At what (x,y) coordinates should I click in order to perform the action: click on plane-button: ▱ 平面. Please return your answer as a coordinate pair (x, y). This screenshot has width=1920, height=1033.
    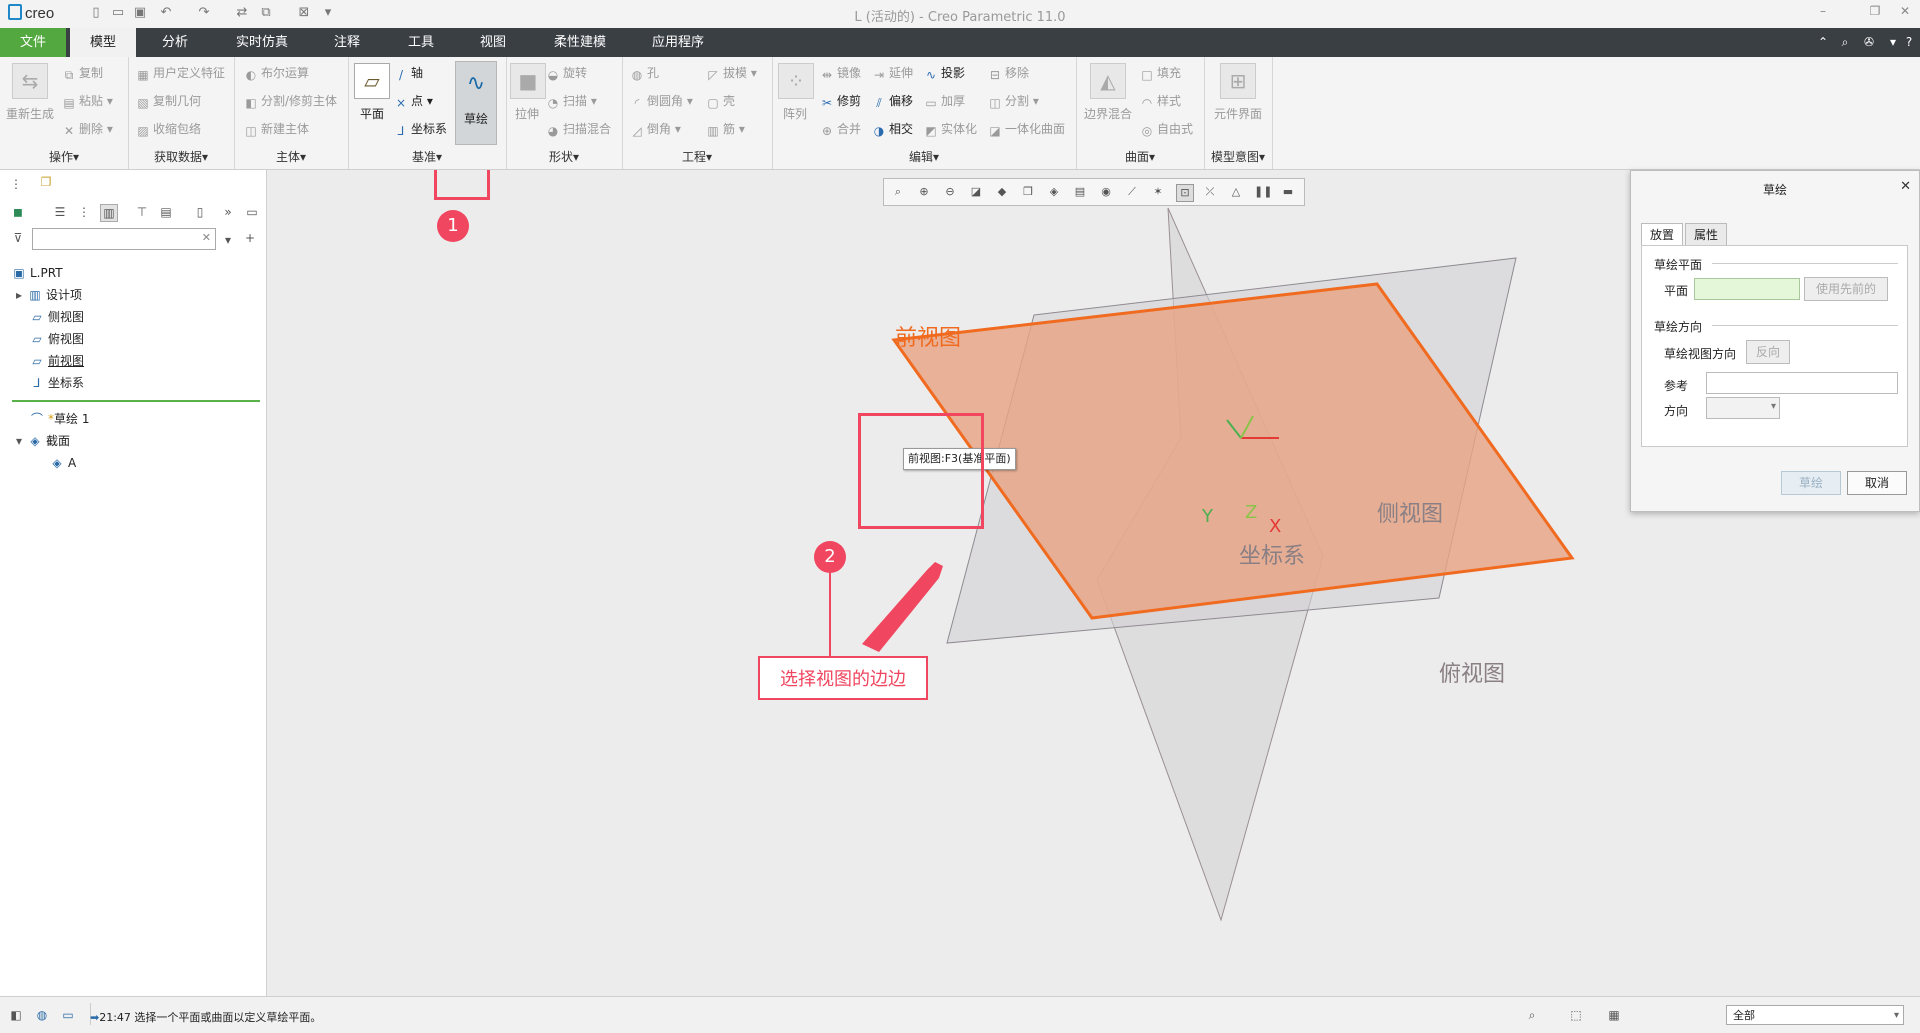
    Looking at the image, I should click on (372, 92).